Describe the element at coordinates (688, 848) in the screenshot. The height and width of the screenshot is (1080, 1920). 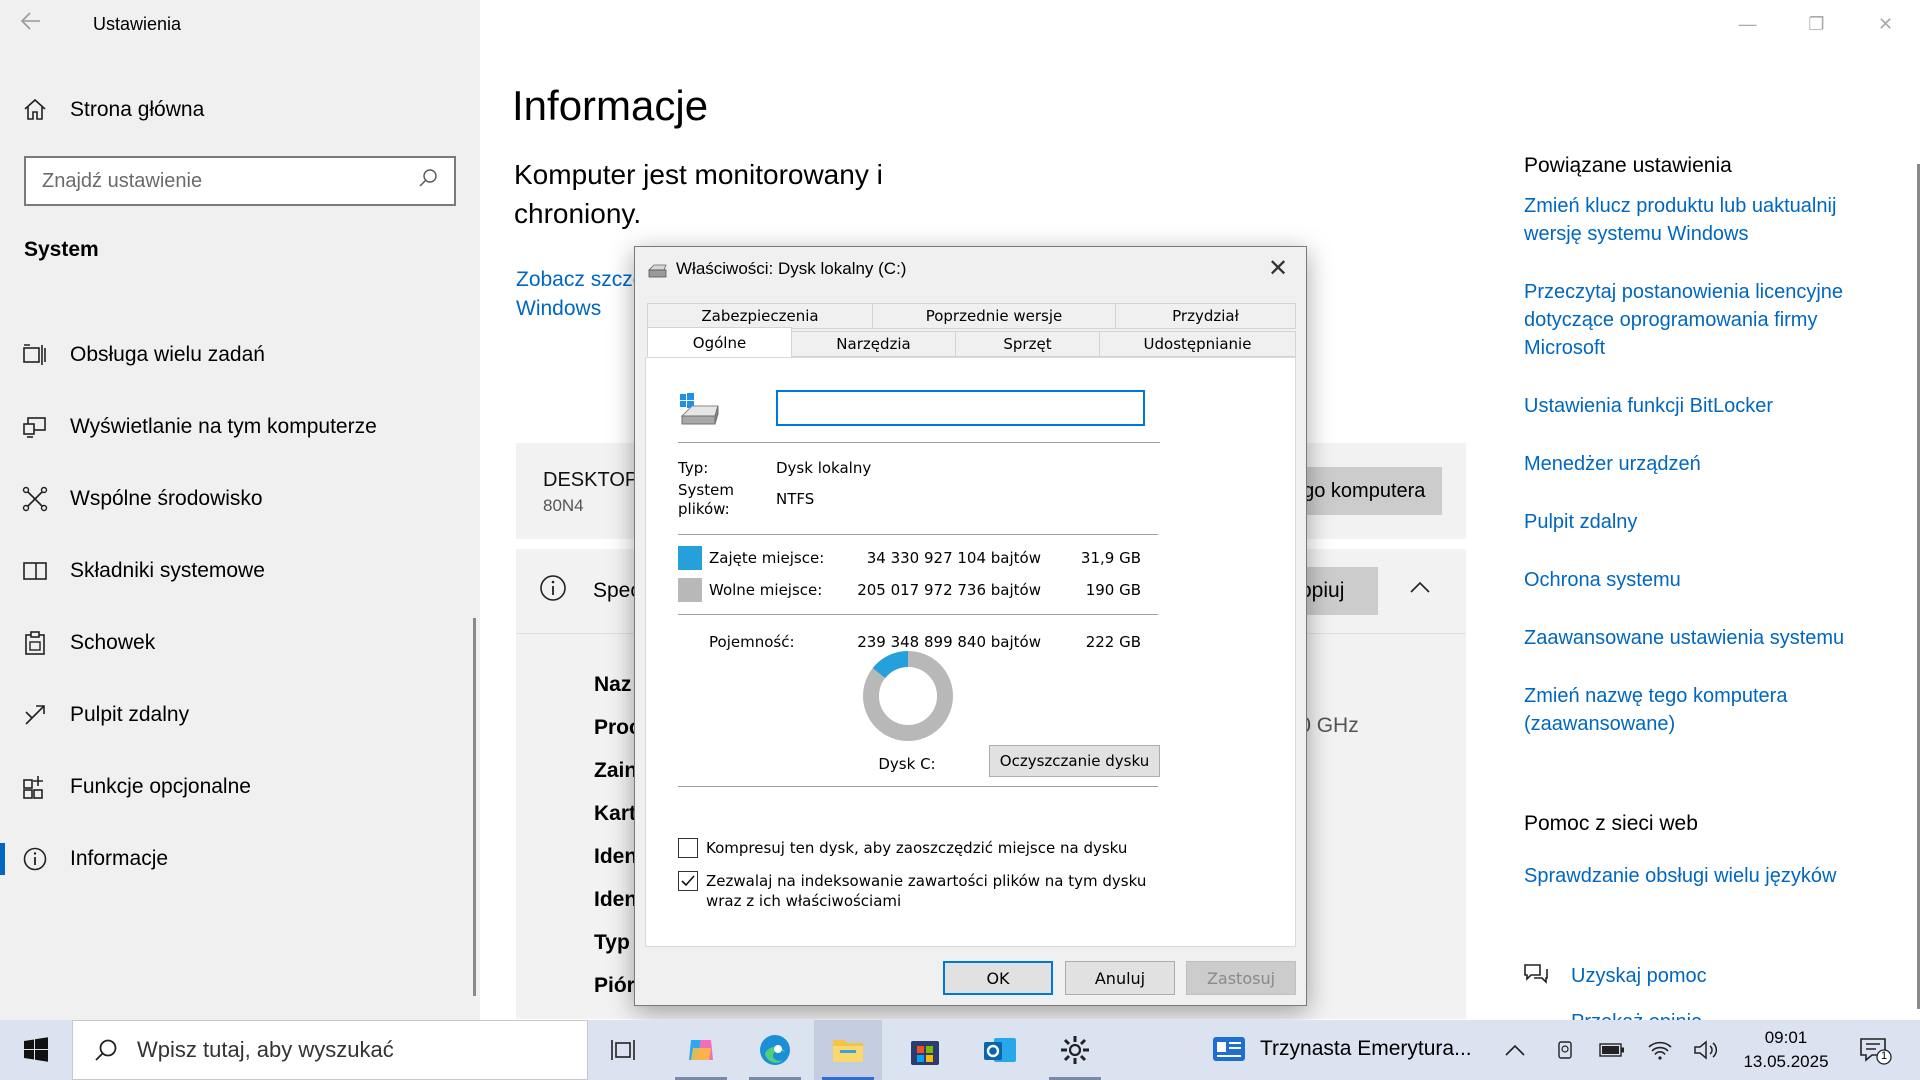
I see `compress-checkbox` at that location.